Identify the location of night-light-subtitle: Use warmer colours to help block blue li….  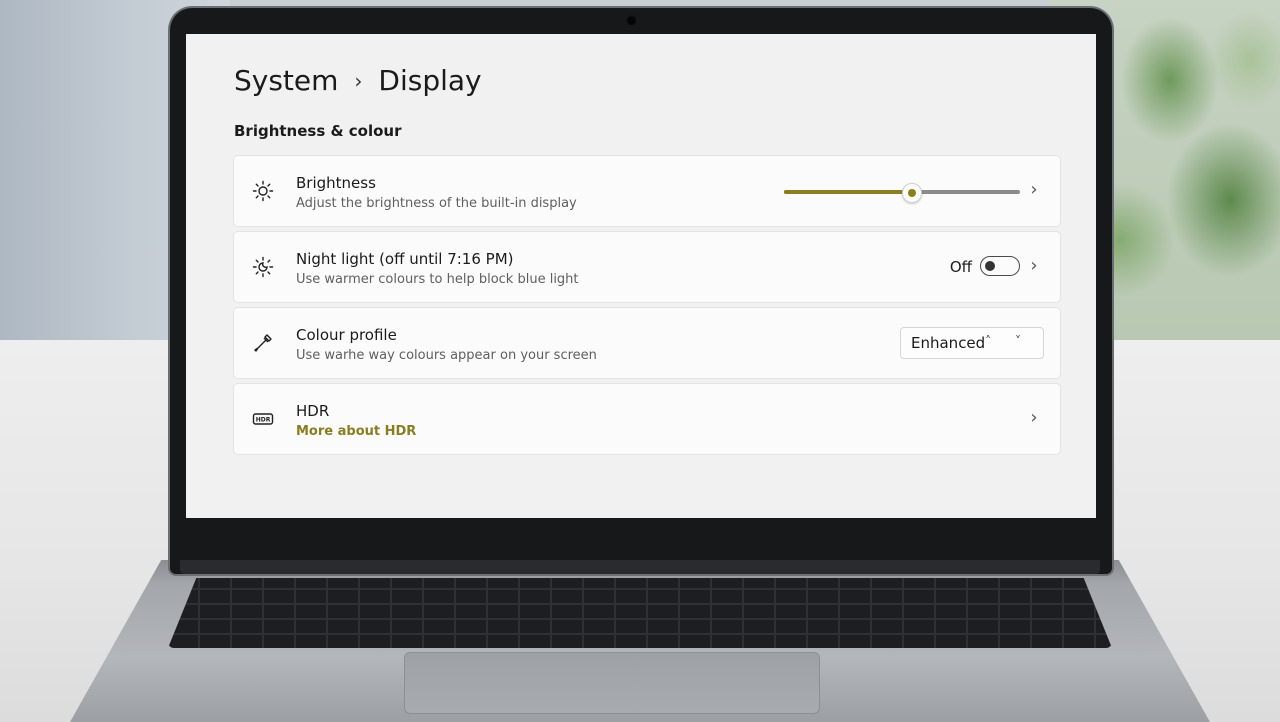
(437, 279).